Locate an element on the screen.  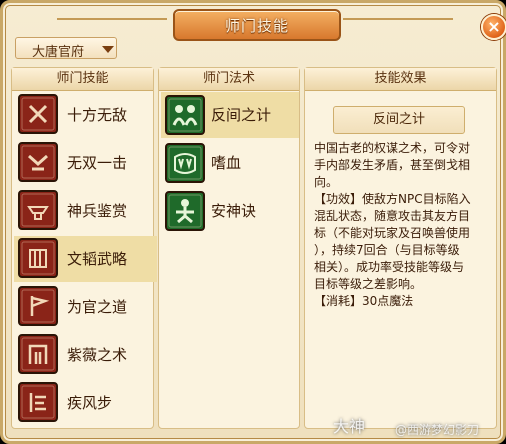
fangs-icon is located at coordinates (185, 163).